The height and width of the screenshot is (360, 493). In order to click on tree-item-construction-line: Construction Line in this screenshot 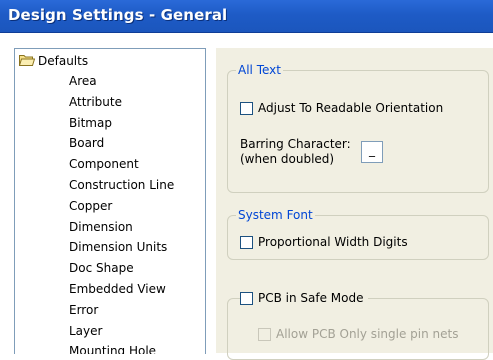, I will do `click(121, 185)`.